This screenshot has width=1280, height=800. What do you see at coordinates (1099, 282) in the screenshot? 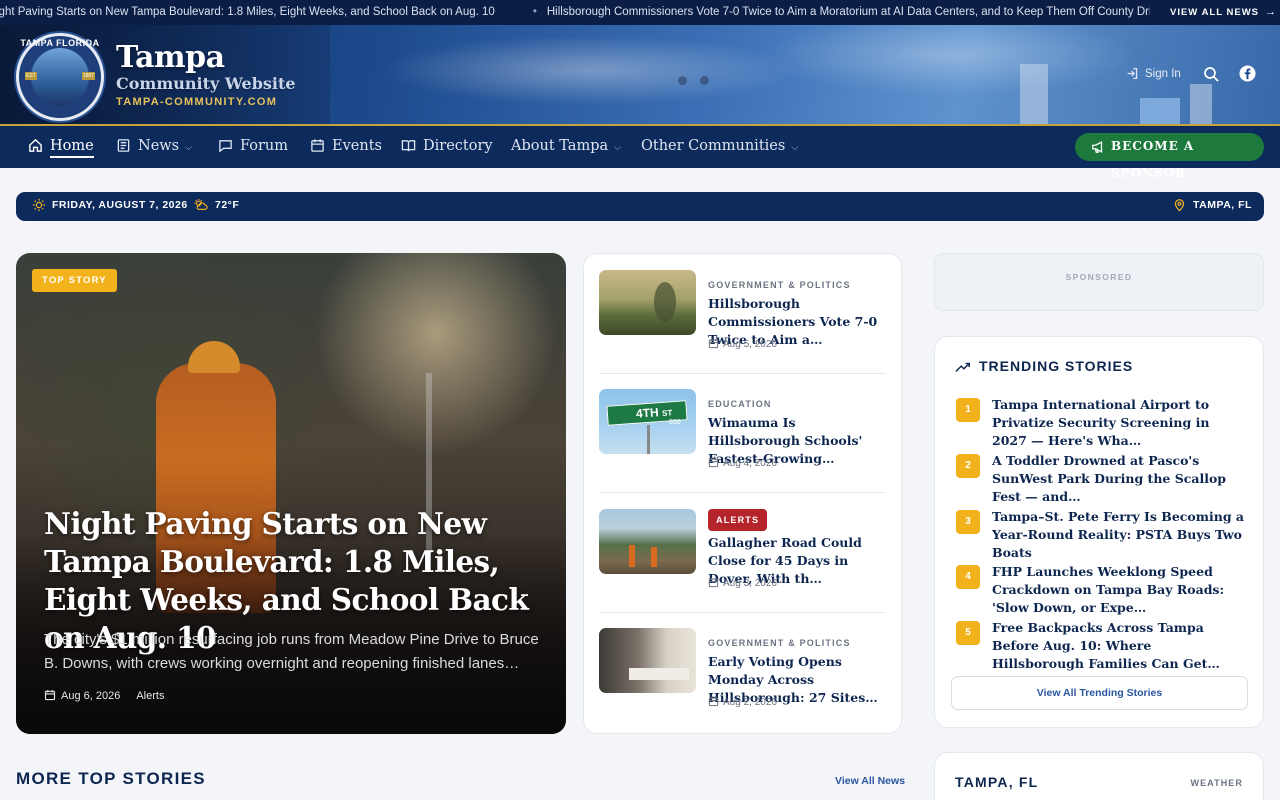
I see `sponsored-slot: SPONSORED` at bounding box center [1099, 282].